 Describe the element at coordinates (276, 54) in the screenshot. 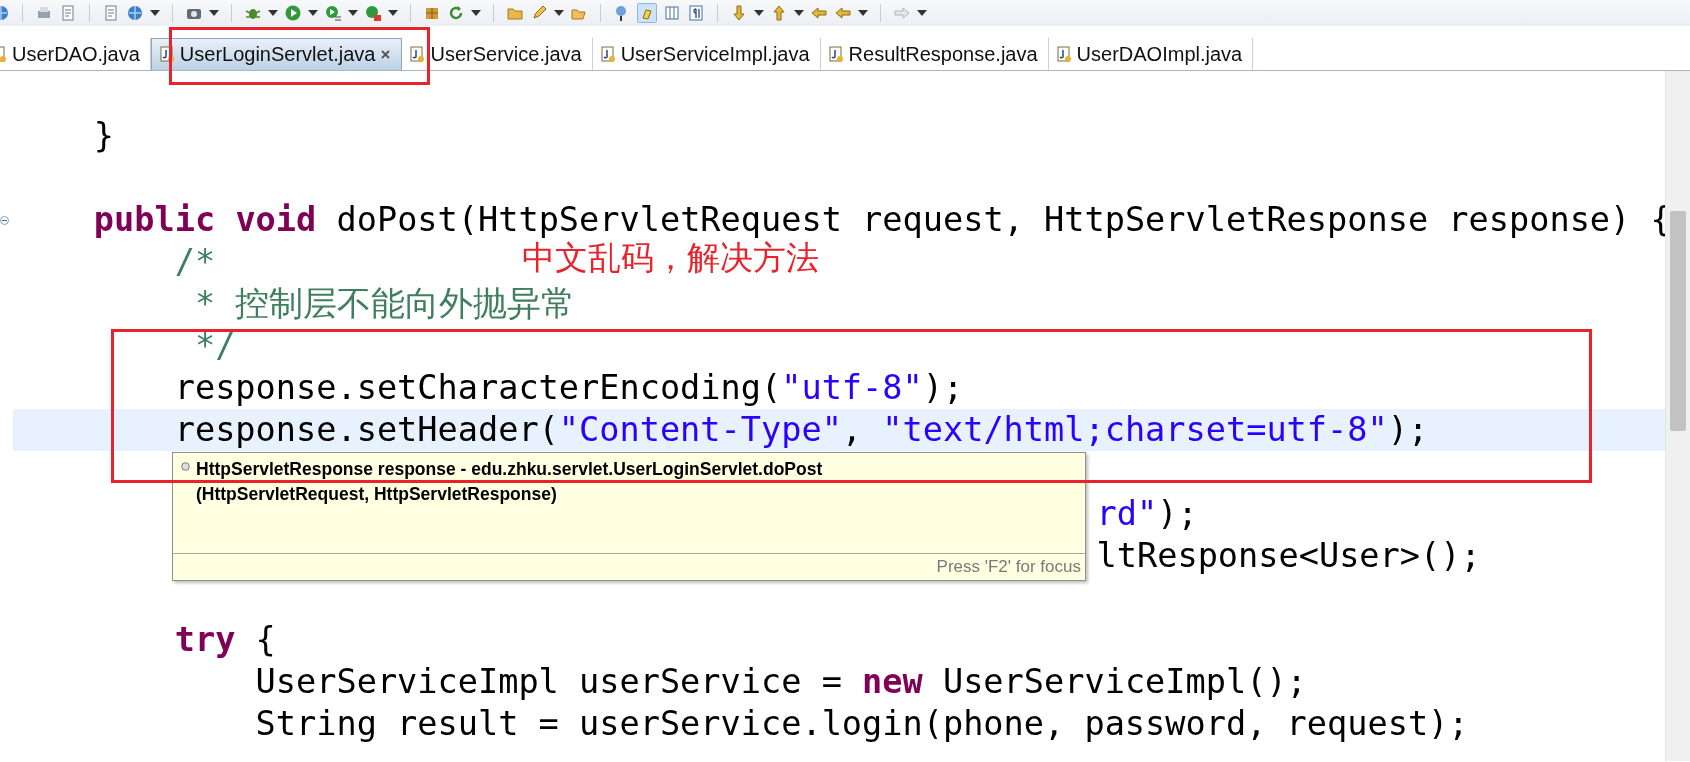

I see `file-tab: UserLoginServlet.java` at that location.